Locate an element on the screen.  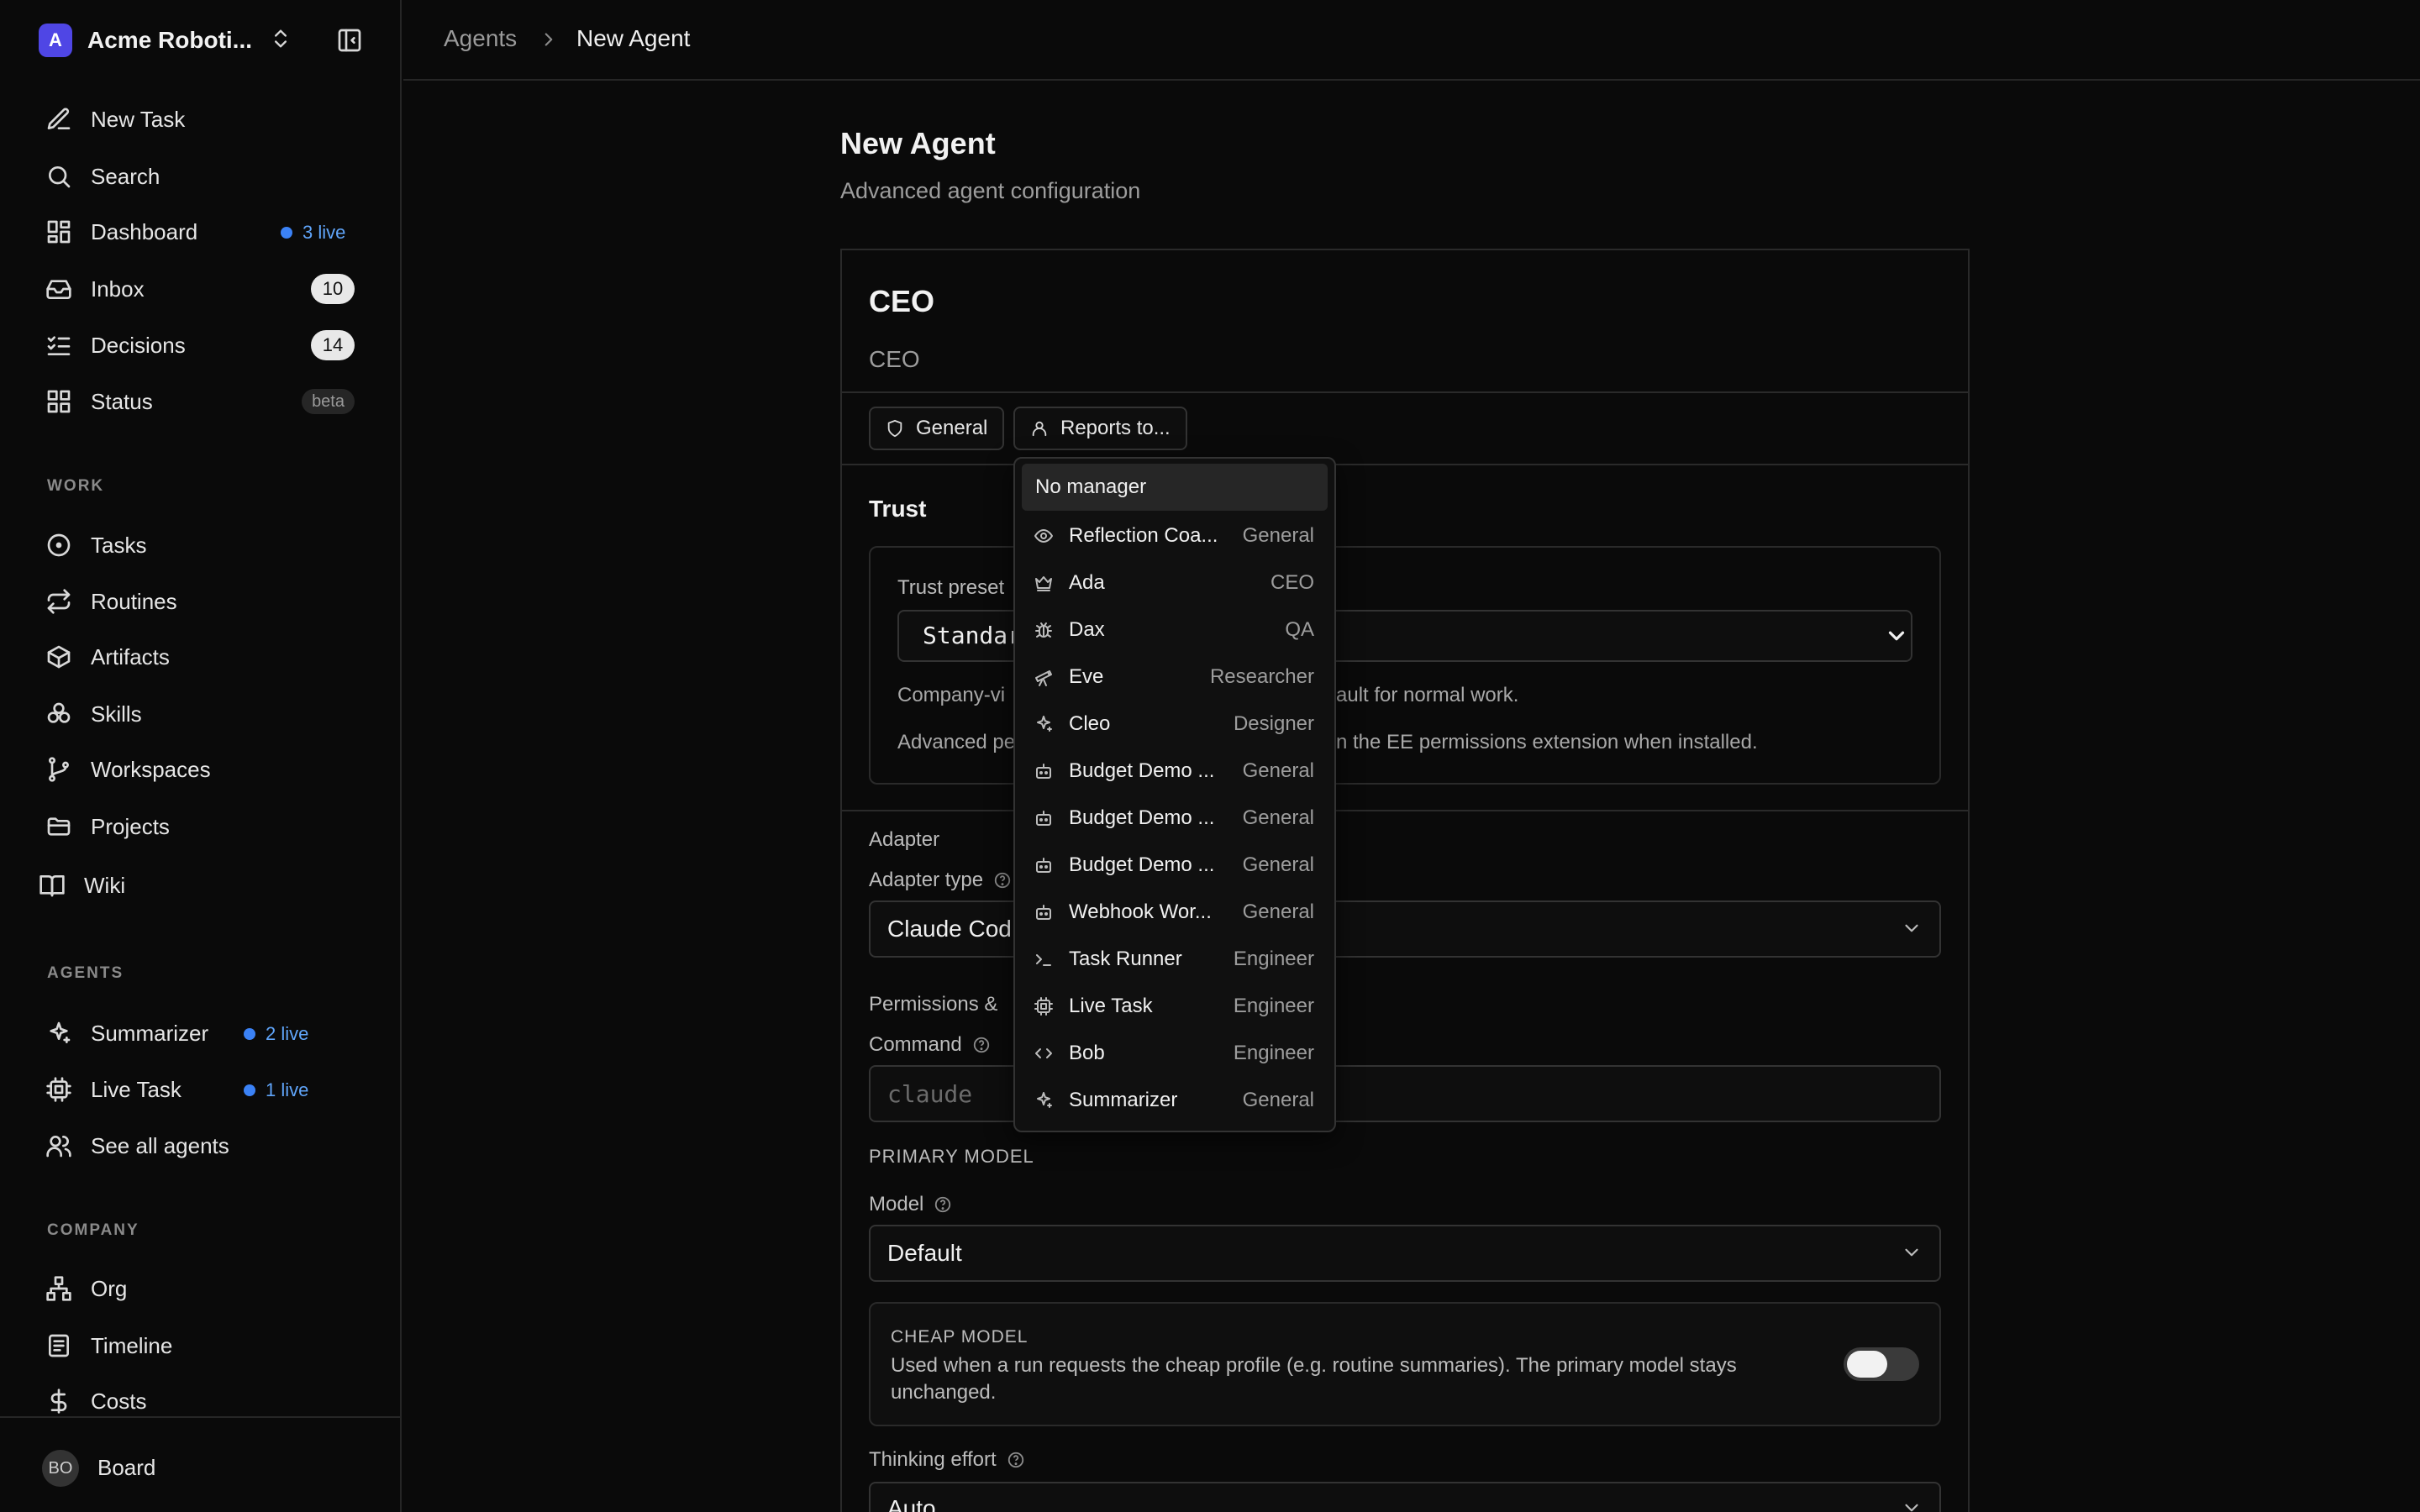
cheap-model-toggle is located at coordinates (1881, 1364).